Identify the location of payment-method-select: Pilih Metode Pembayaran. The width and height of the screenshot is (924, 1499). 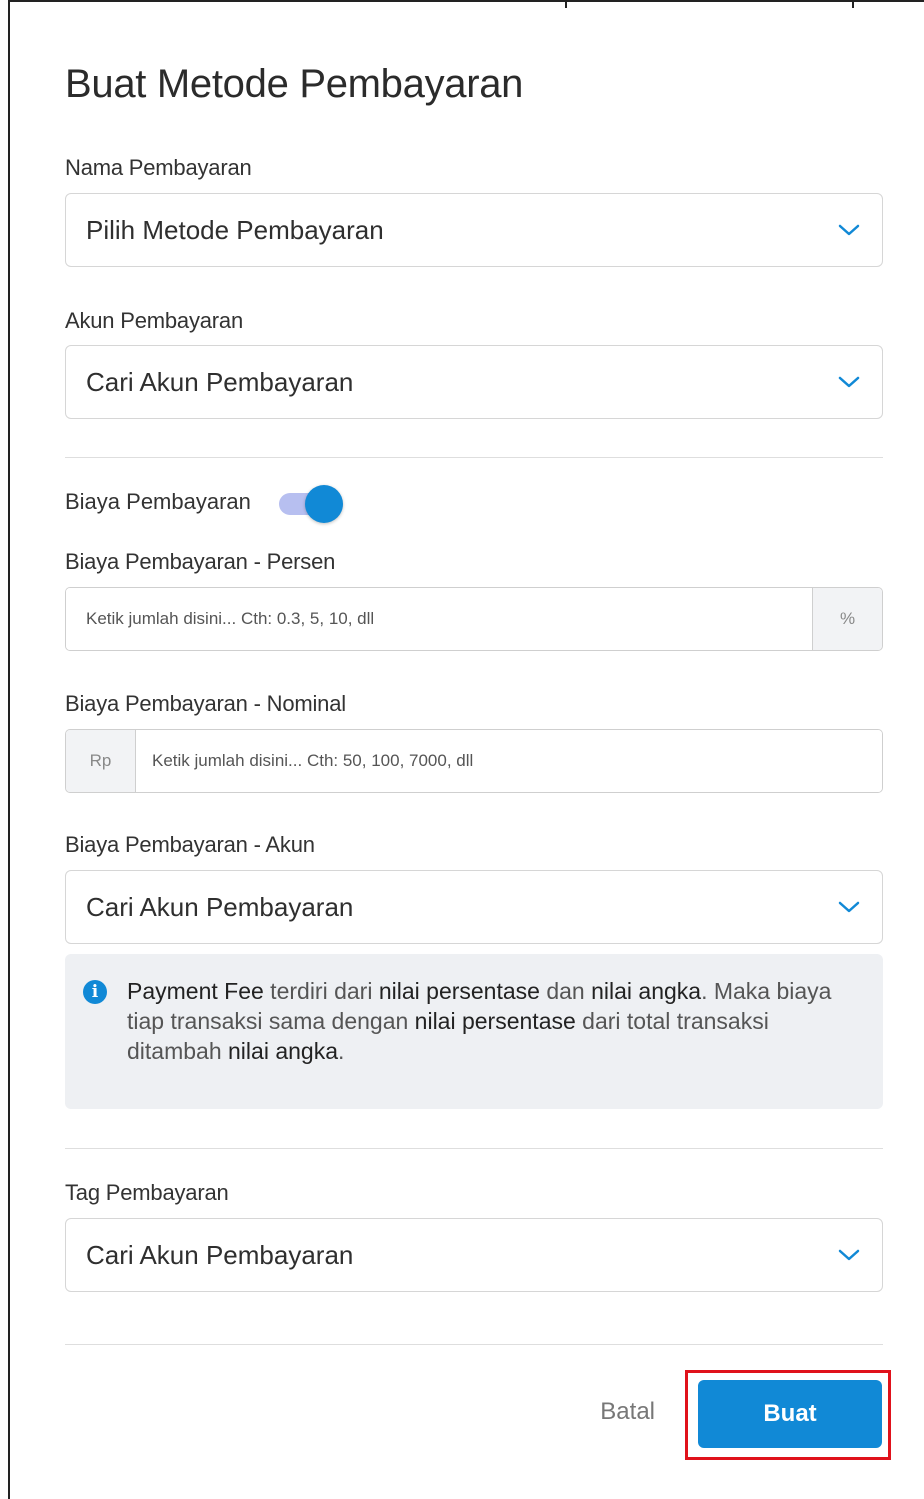
(474, 230).